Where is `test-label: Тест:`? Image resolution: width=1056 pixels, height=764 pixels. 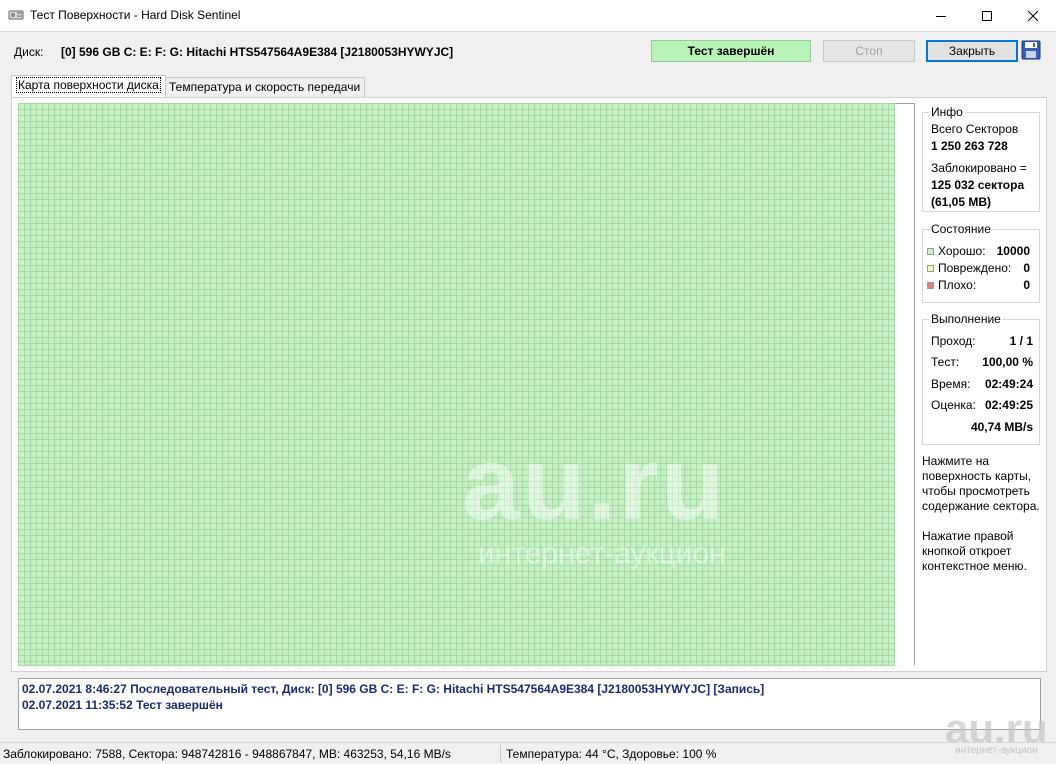
test-label: Тест: is located at coordinates (945, 362).